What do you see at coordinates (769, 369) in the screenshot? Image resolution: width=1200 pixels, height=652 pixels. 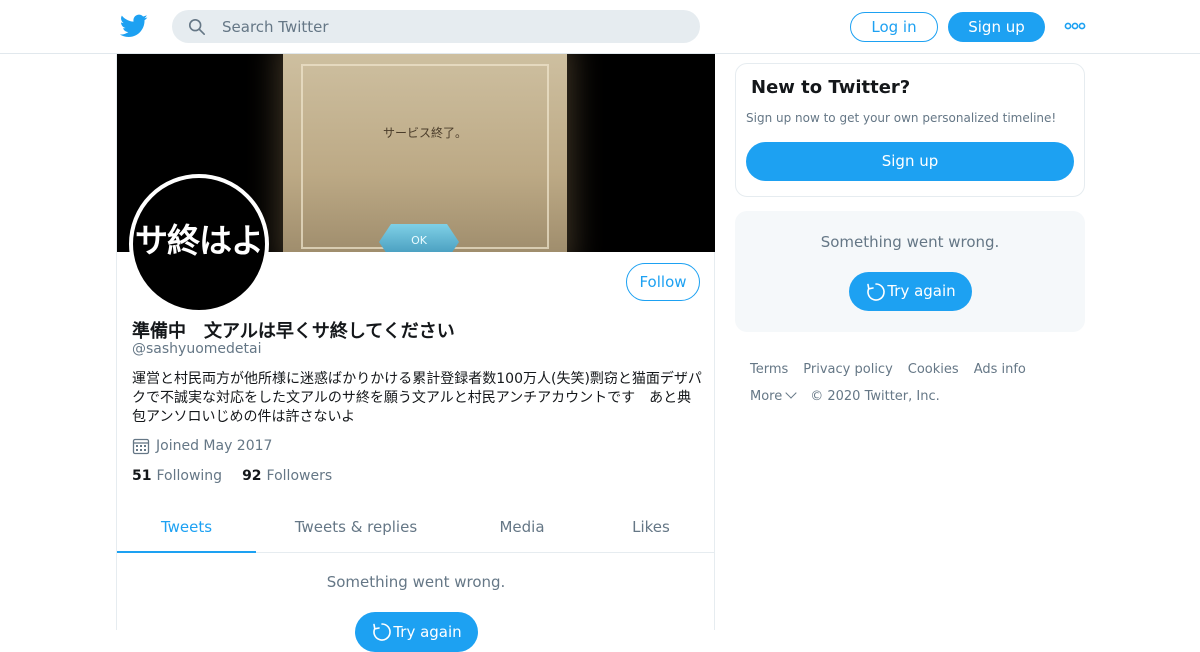 I see `footer-link-terms: Terms` at bounding box center [769, 369].